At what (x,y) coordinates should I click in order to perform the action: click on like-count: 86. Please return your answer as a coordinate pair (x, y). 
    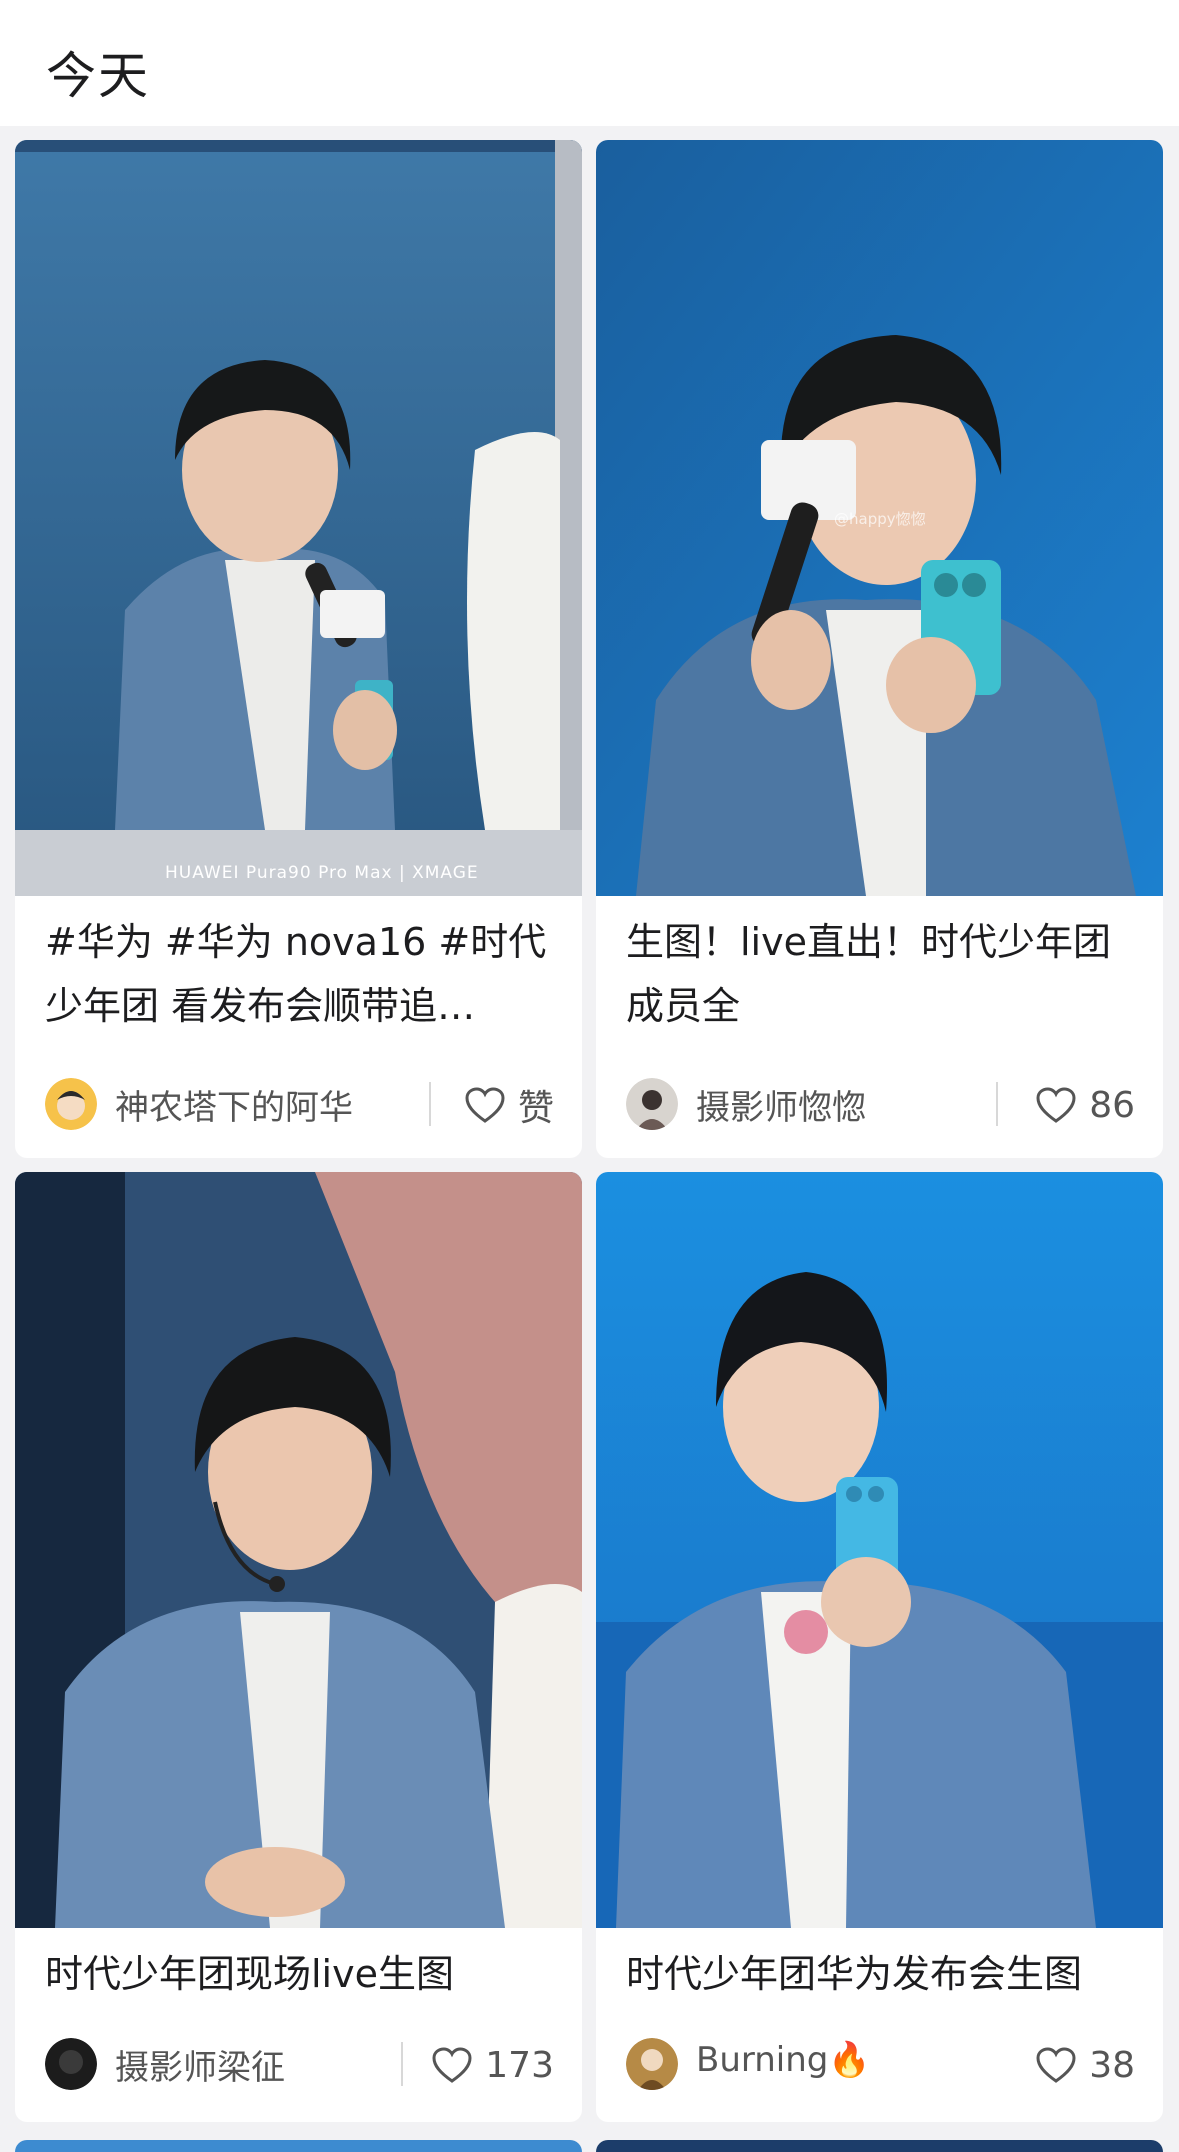
    Looking at the image, I should click on (1112, 1105).